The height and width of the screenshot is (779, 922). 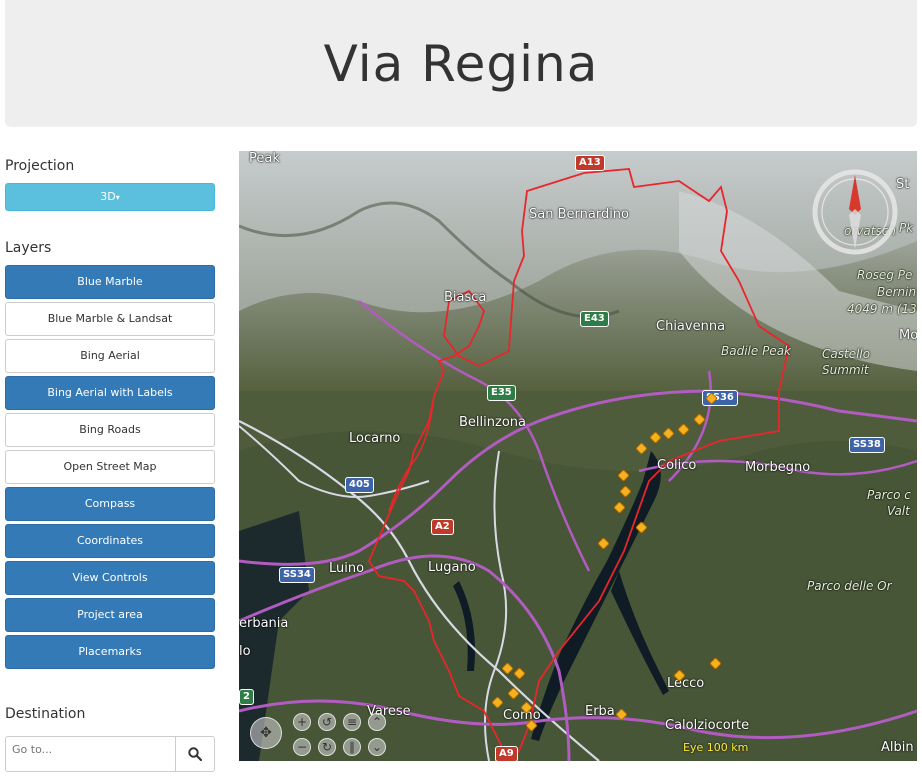 I want to click on map-label: Chiavenna, so click(x=691, y=326).